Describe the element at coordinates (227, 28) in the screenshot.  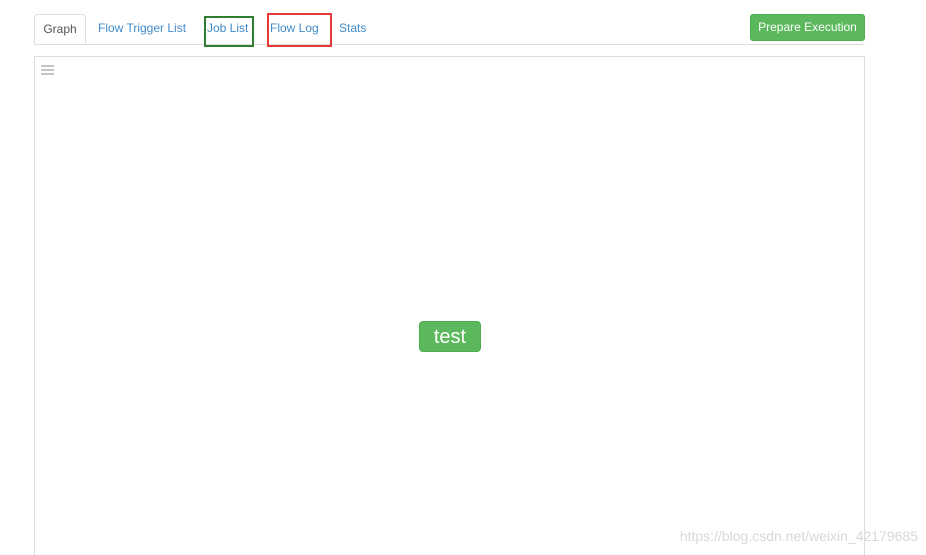
I see `tab-job-list: Job List` at that location.